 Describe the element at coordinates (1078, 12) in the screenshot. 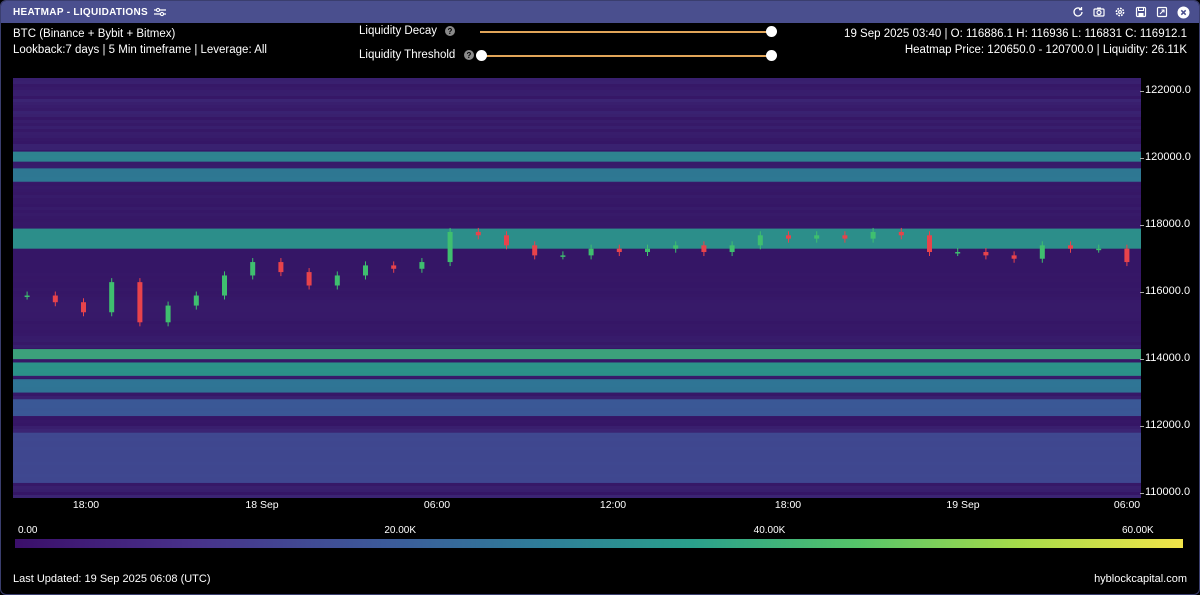

I see `refresh-icon` at that location.